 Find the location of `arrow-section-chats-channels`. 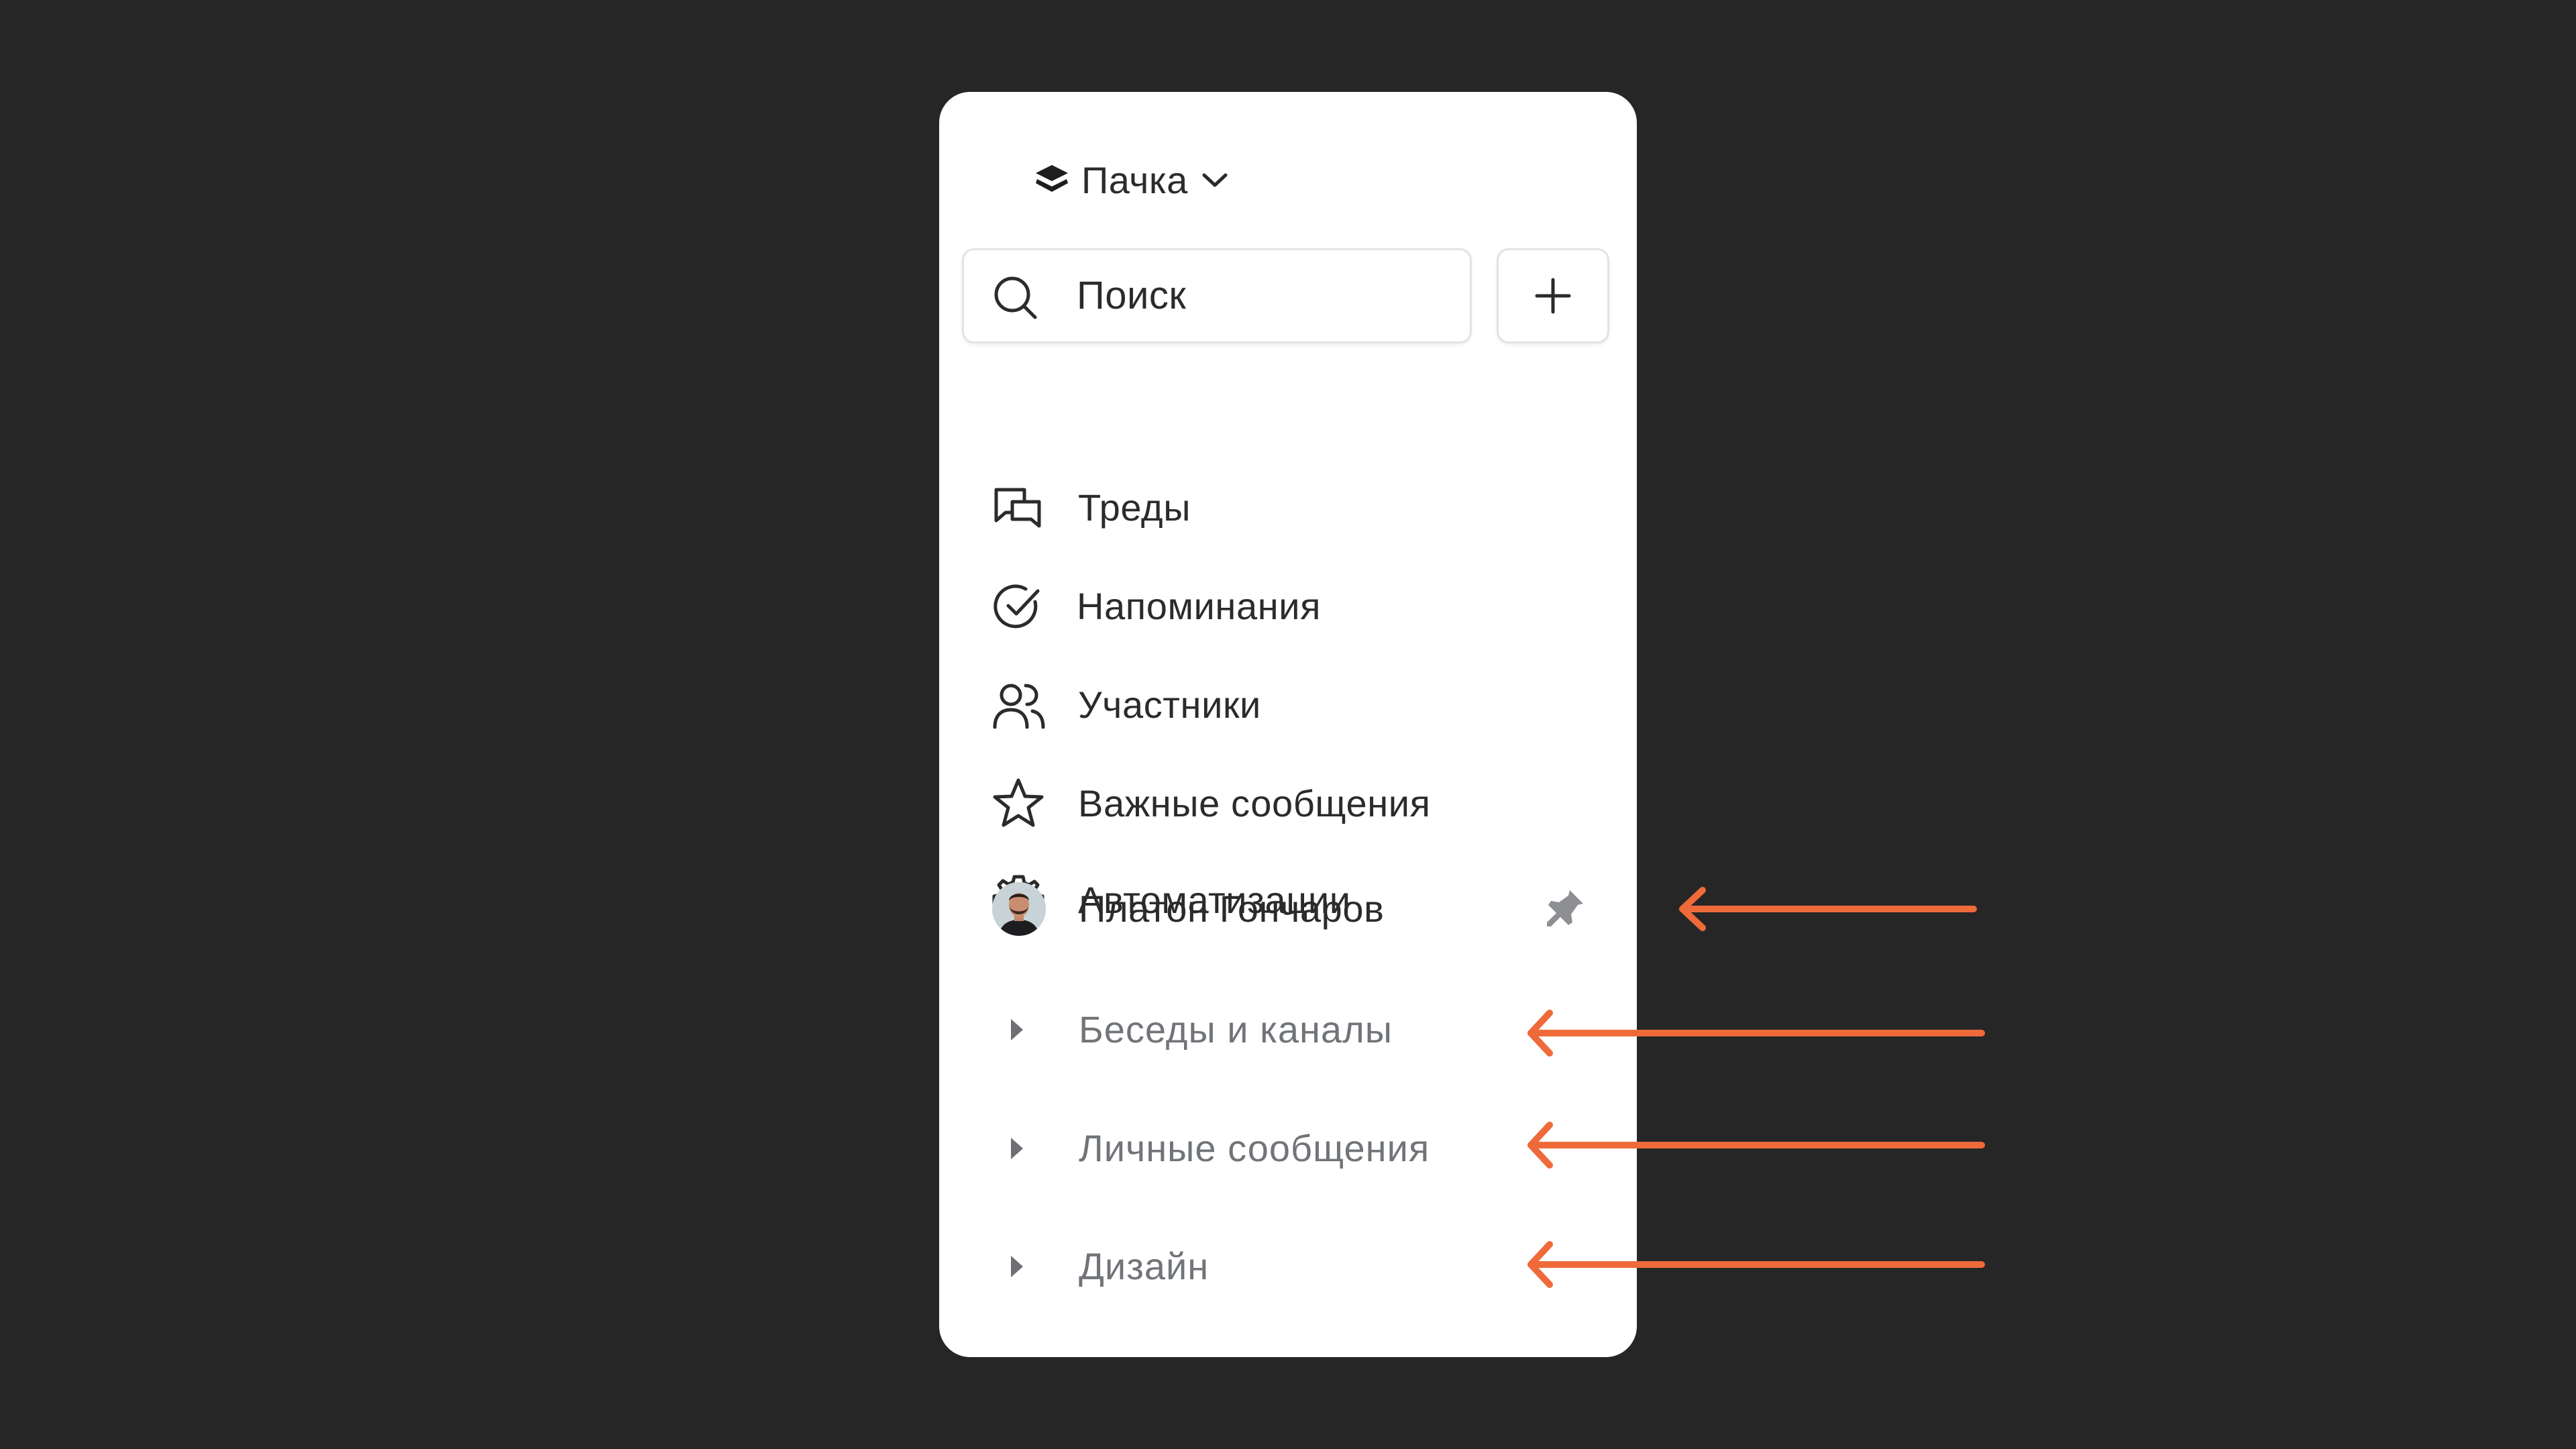

arrow-section-chats-channels is located at coordinates (1756, 1033).